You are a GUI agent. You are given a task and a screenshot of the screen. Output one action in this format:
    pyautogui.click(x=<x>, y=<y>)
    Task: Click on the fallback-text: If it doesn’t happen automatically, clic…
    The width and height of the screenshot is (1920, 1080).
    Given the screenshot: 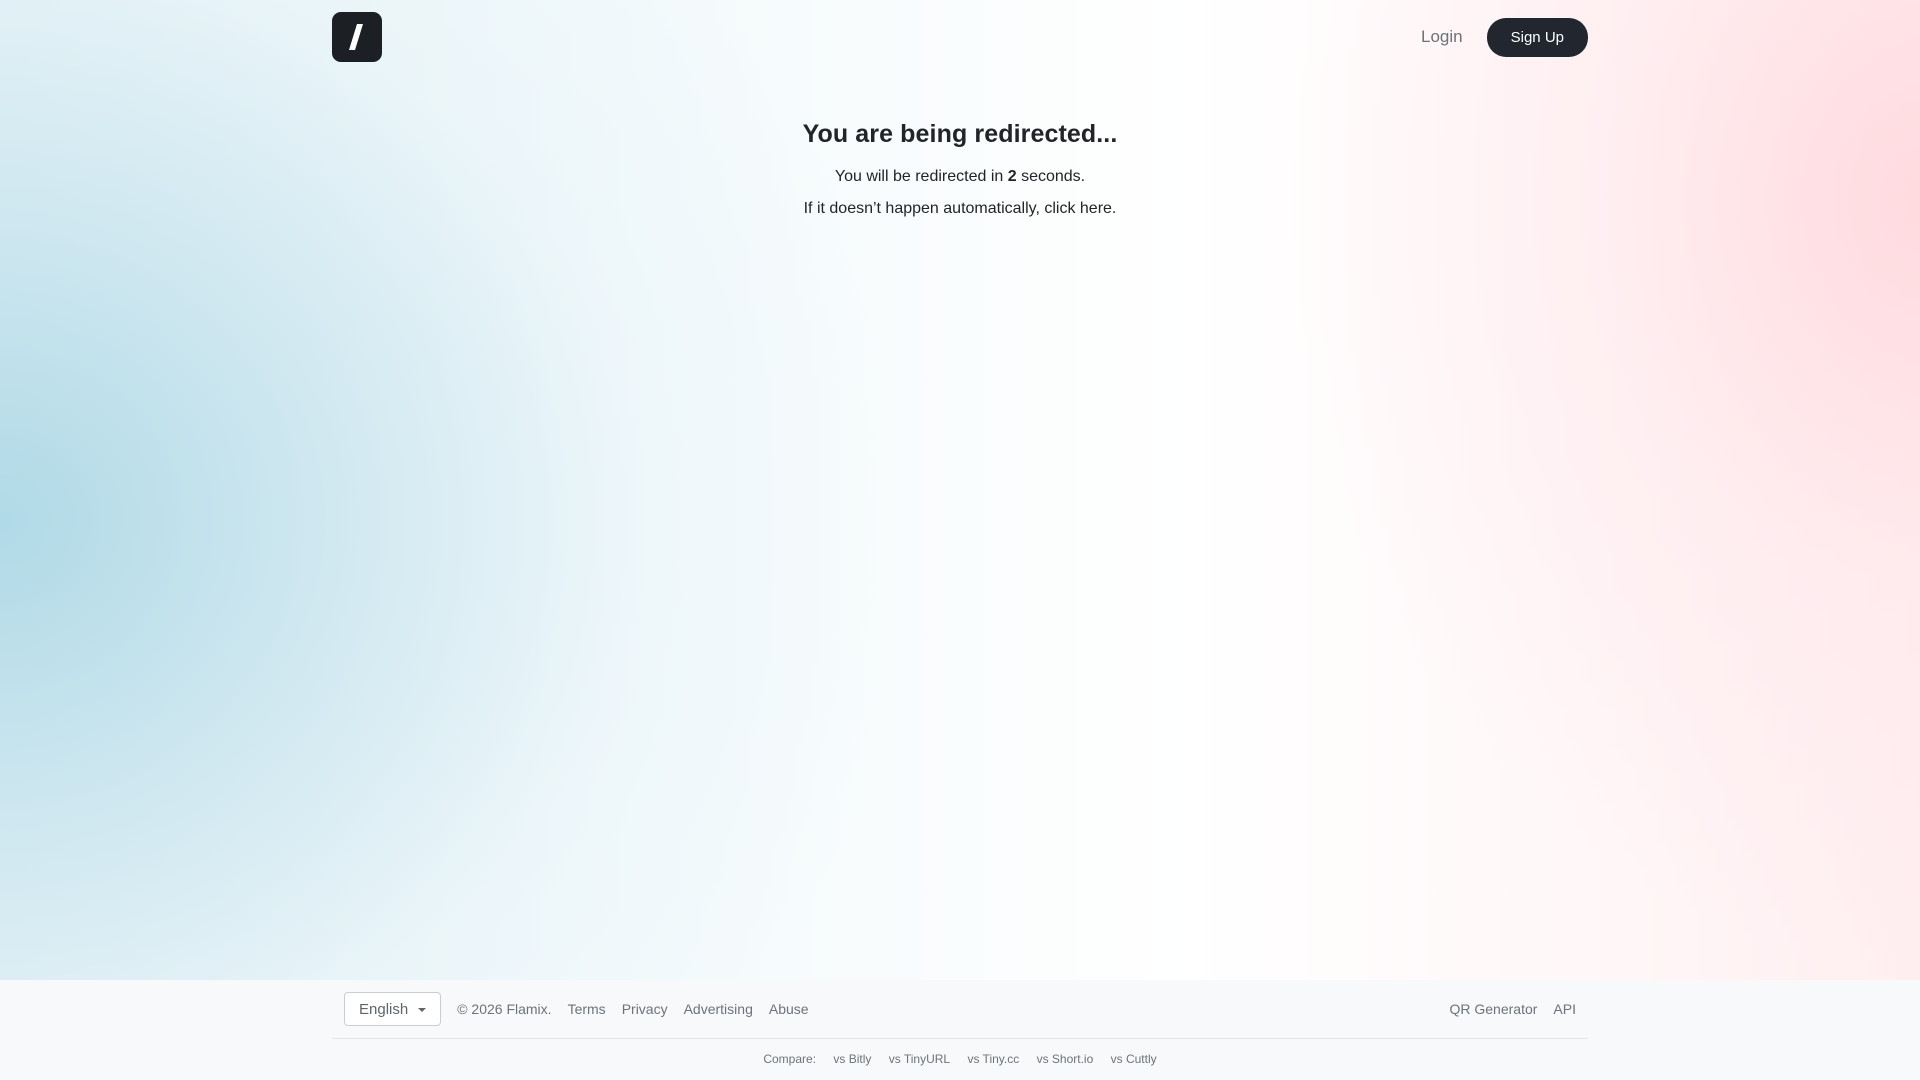 What is the action you would take?
    pyautogui.click(x=960, y=209)
    